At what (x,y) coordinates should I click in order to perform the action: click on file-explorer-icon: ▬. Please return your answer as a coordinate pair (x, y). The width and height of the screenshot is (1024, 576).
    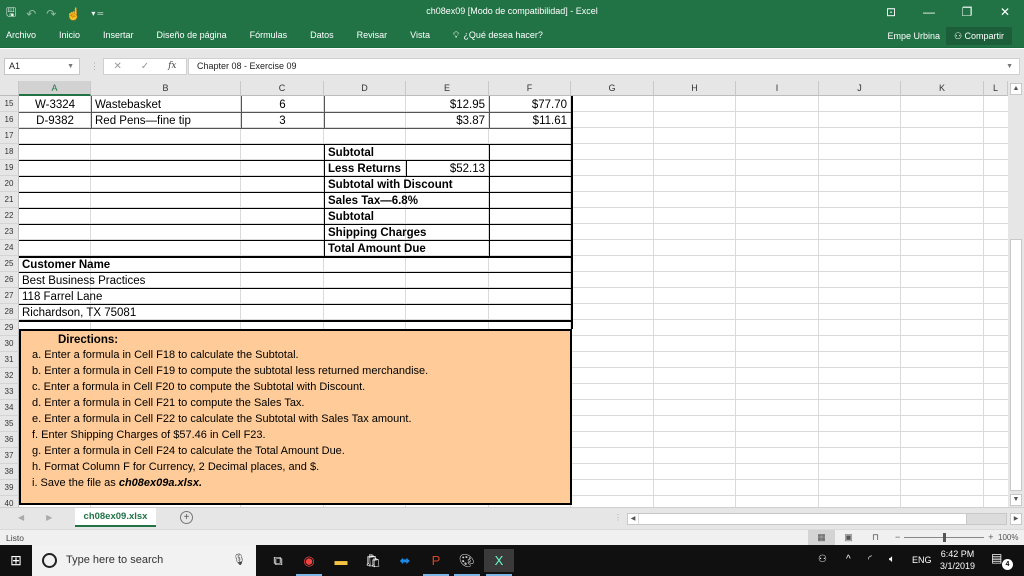
    Looking at the image, I should click on (341, 560).